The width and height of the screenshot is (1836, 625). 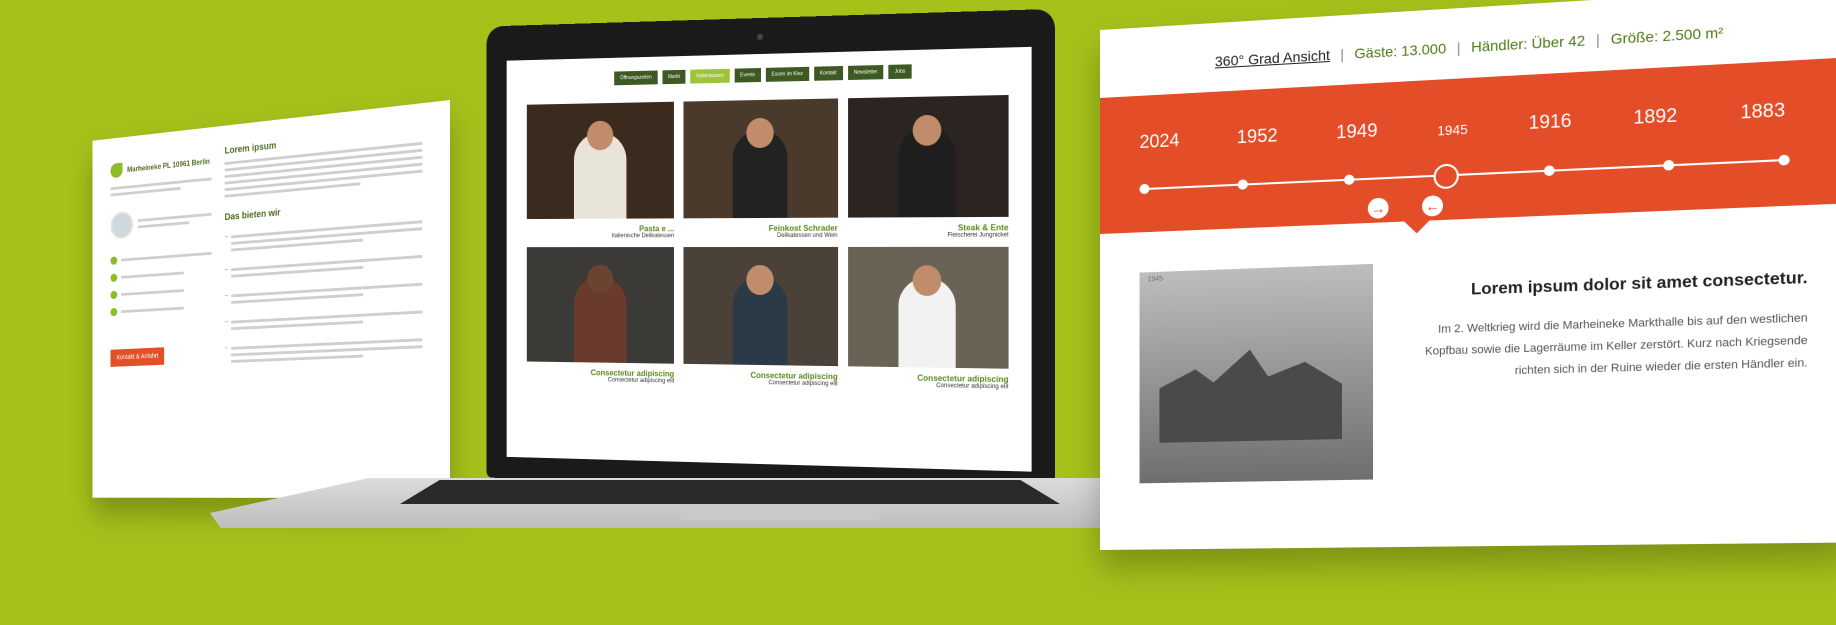 What do you see at coordinates (1601, 285) in the screenshot?
I see `entry-headline: Lorem ipsum dolor sit amet consectetur.` at bounding box center [1601, 285].